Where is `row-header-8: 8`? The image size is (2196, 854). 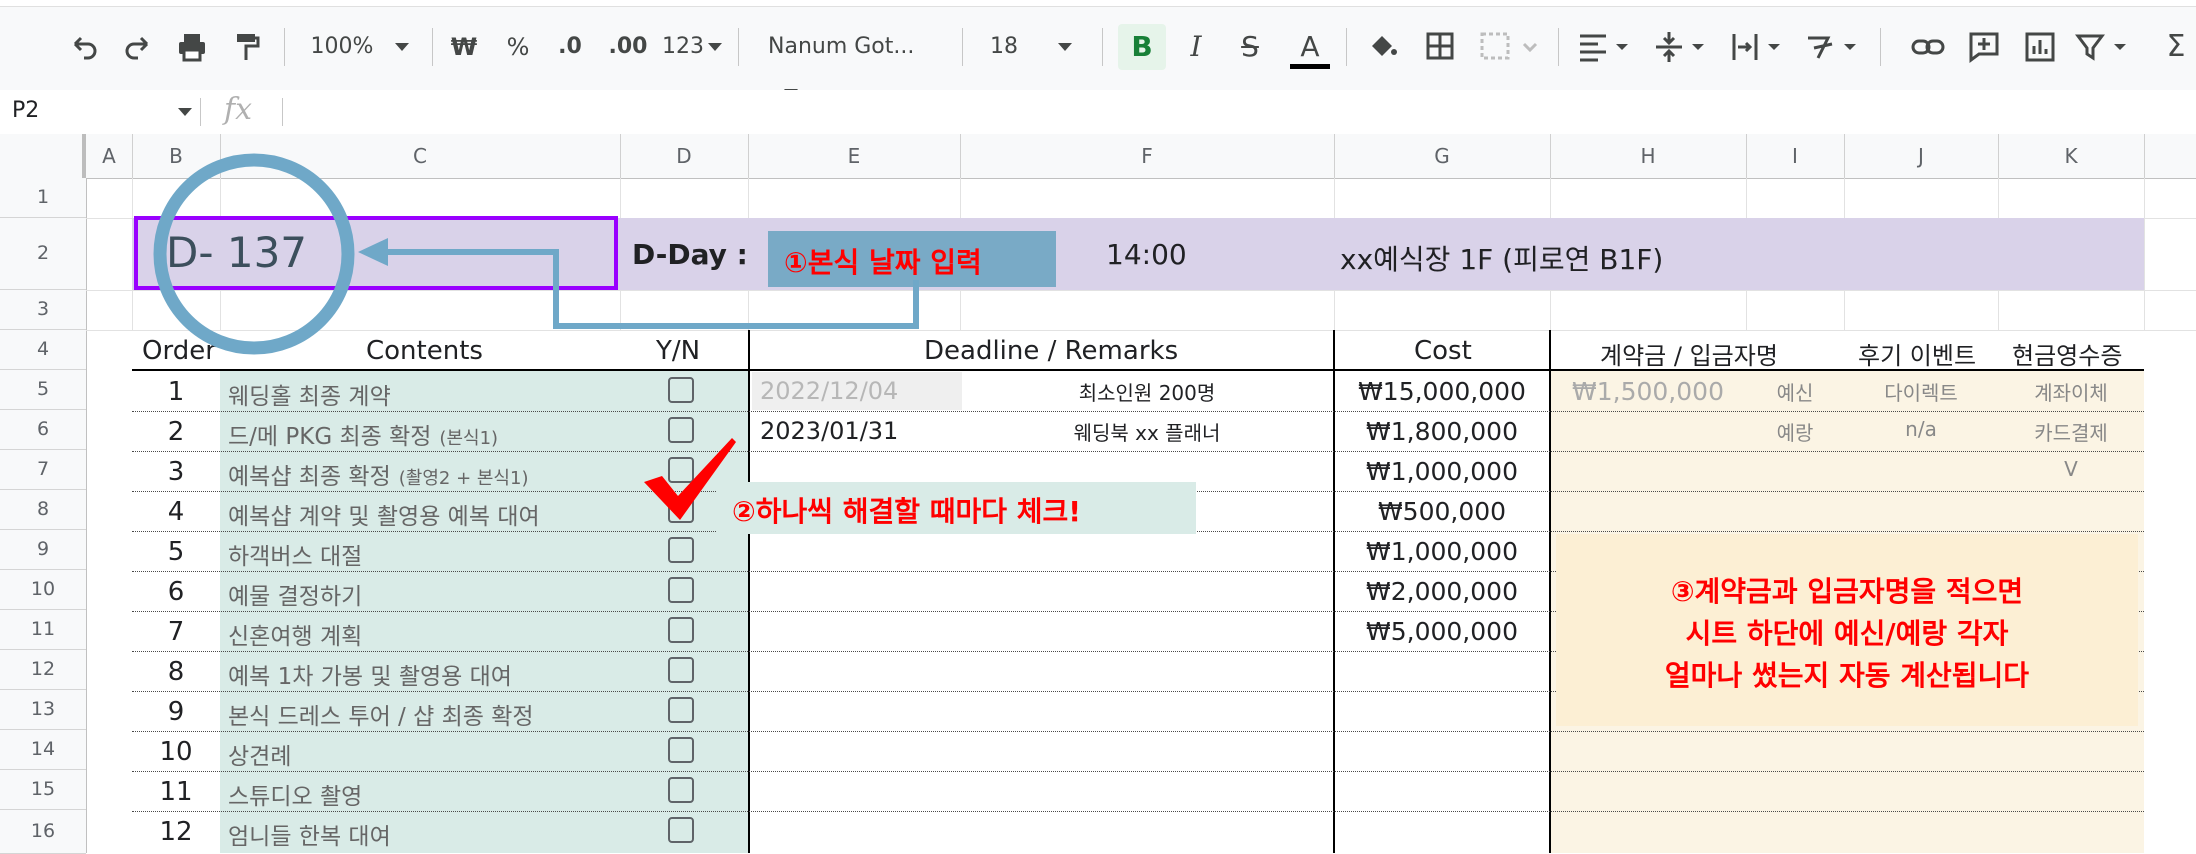
row-header-8: 8 is located at coordinates (43, 510).